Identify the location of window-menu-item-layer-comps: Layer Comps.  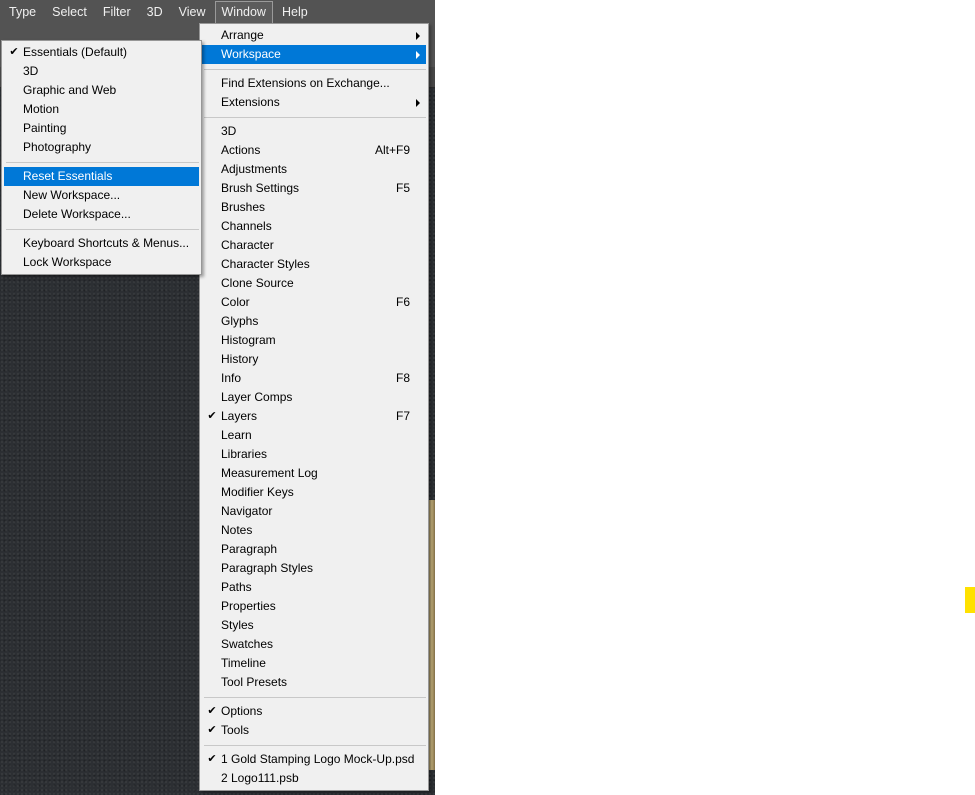
(314, 397).